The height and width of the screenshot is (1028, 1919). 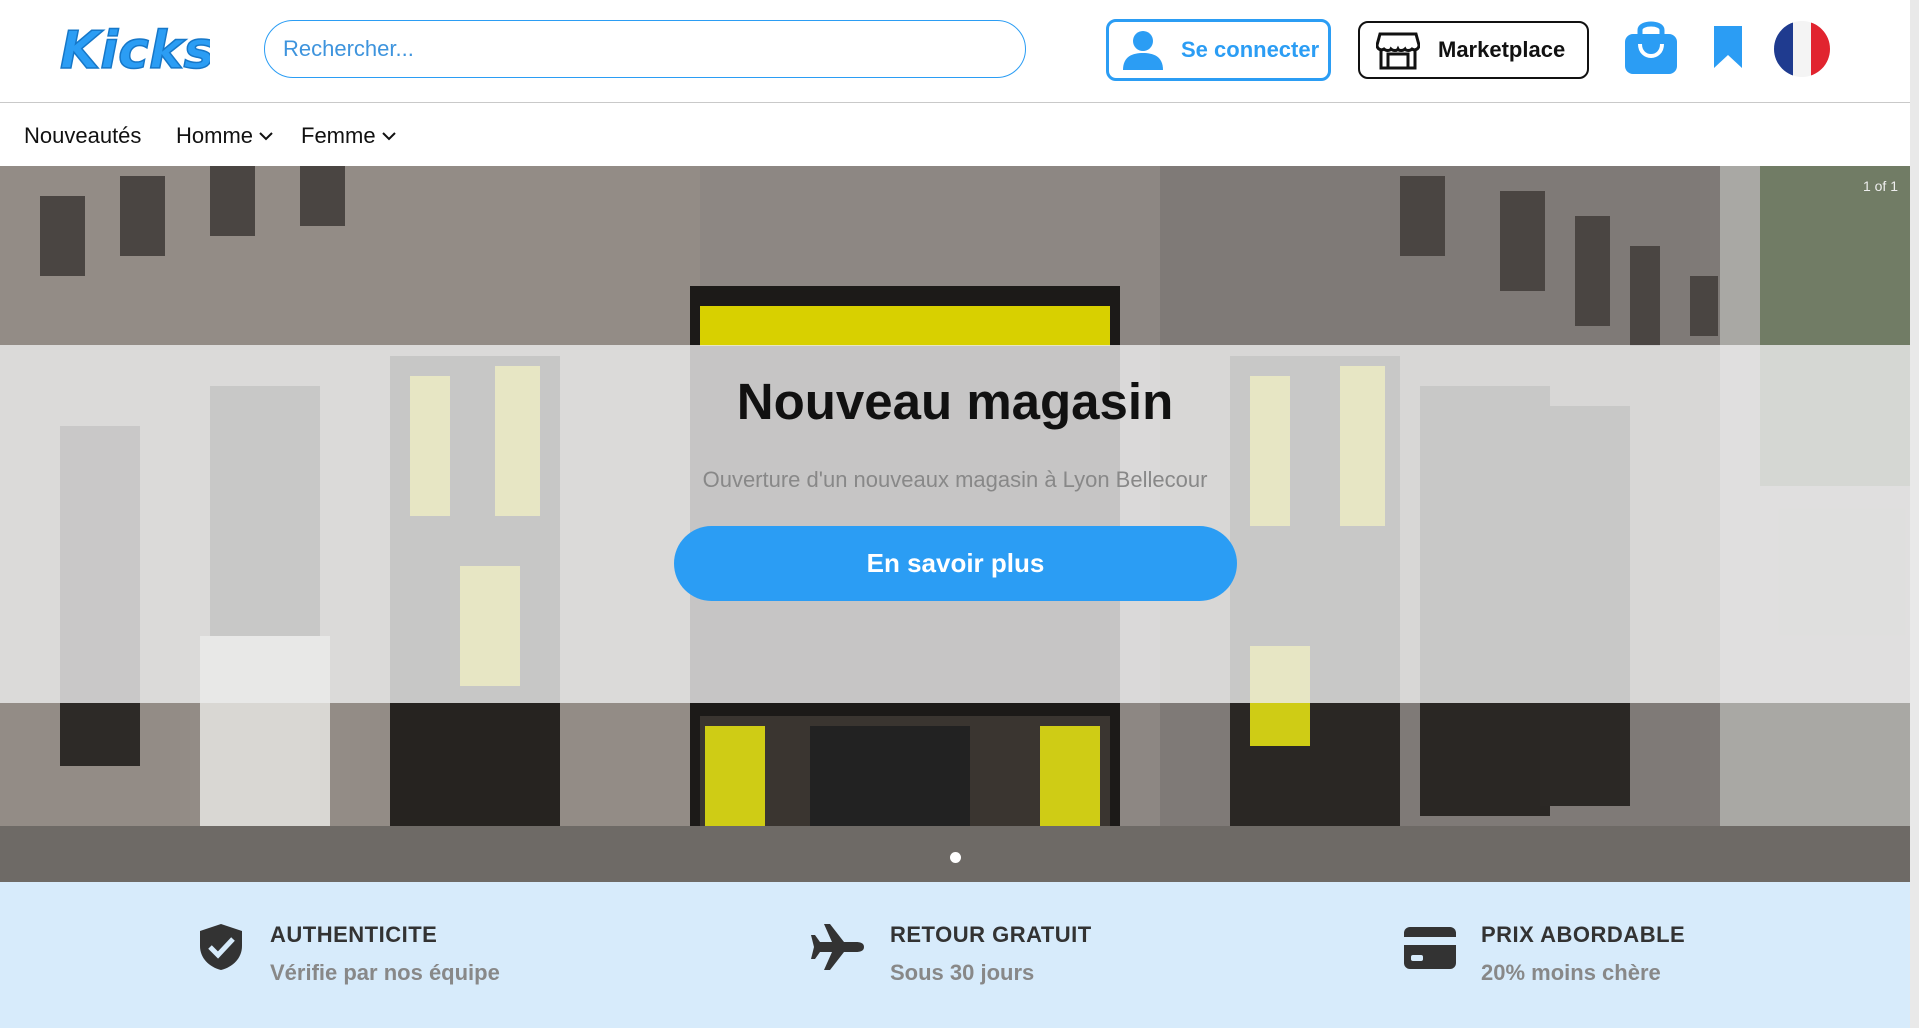 What do you see at coordinates (1583, 934) in the screenshot?
I see `feature-title: PRIX ABORDABLE` at bounding box center [1583, 934].